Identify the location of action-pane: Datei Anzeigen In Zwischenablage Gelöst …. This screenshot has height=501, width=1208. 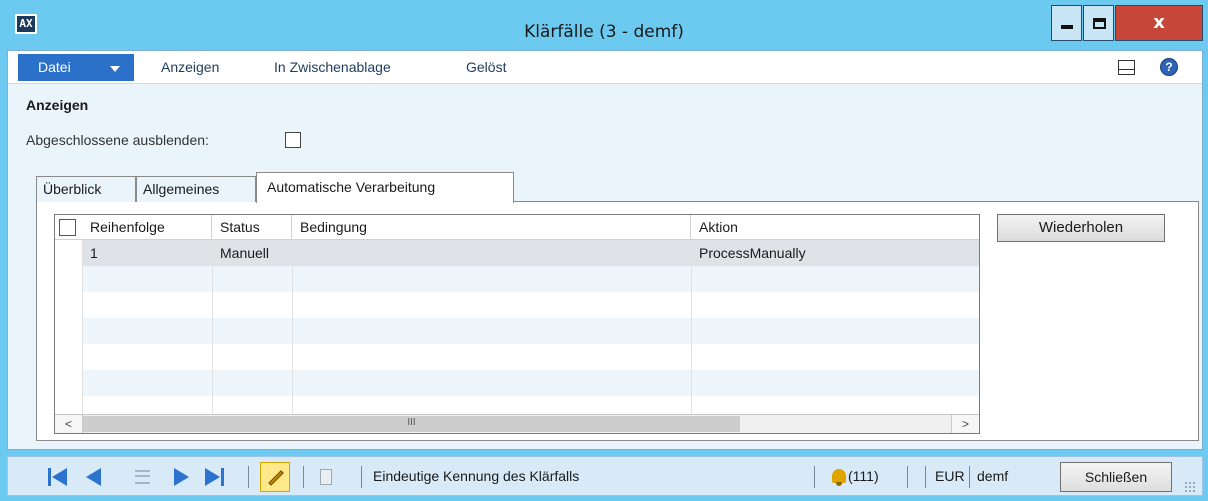
(605, 67).